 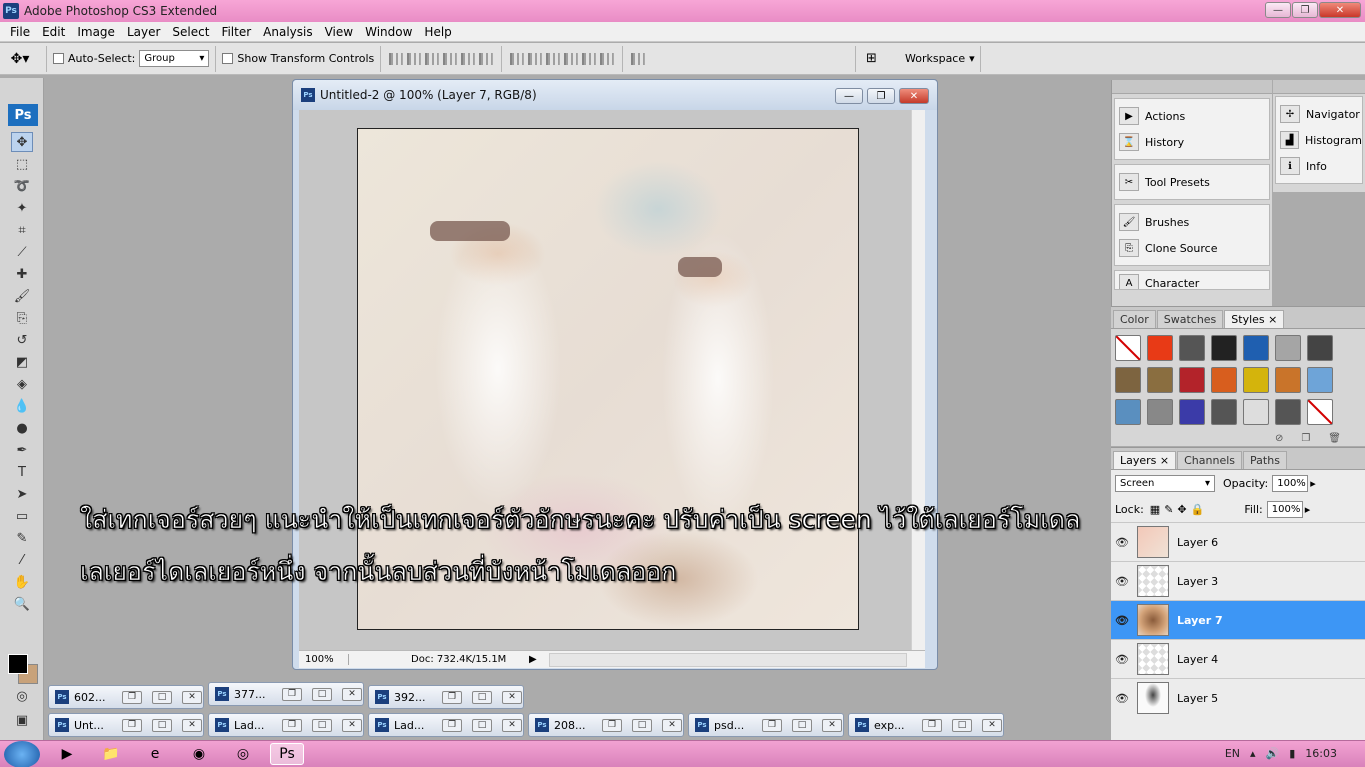 What do you see at coordinates (1265, 460) in the screenshot?
I see `tab-paths: Paths` at bounding box center [1265, 460].